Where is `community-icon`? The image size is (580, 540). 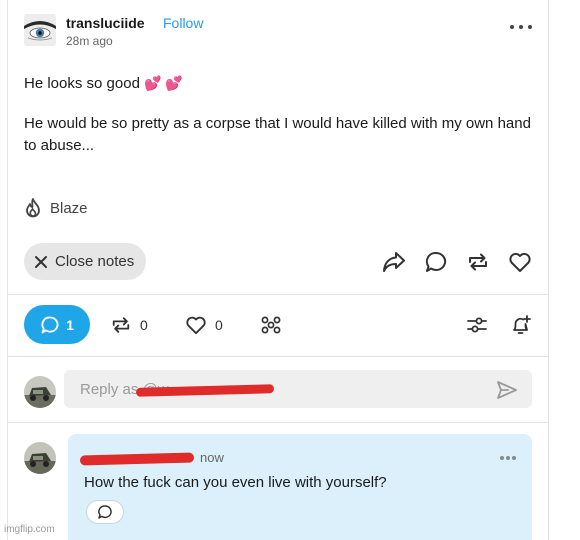 community-icon is located at coordinates (271, 324).